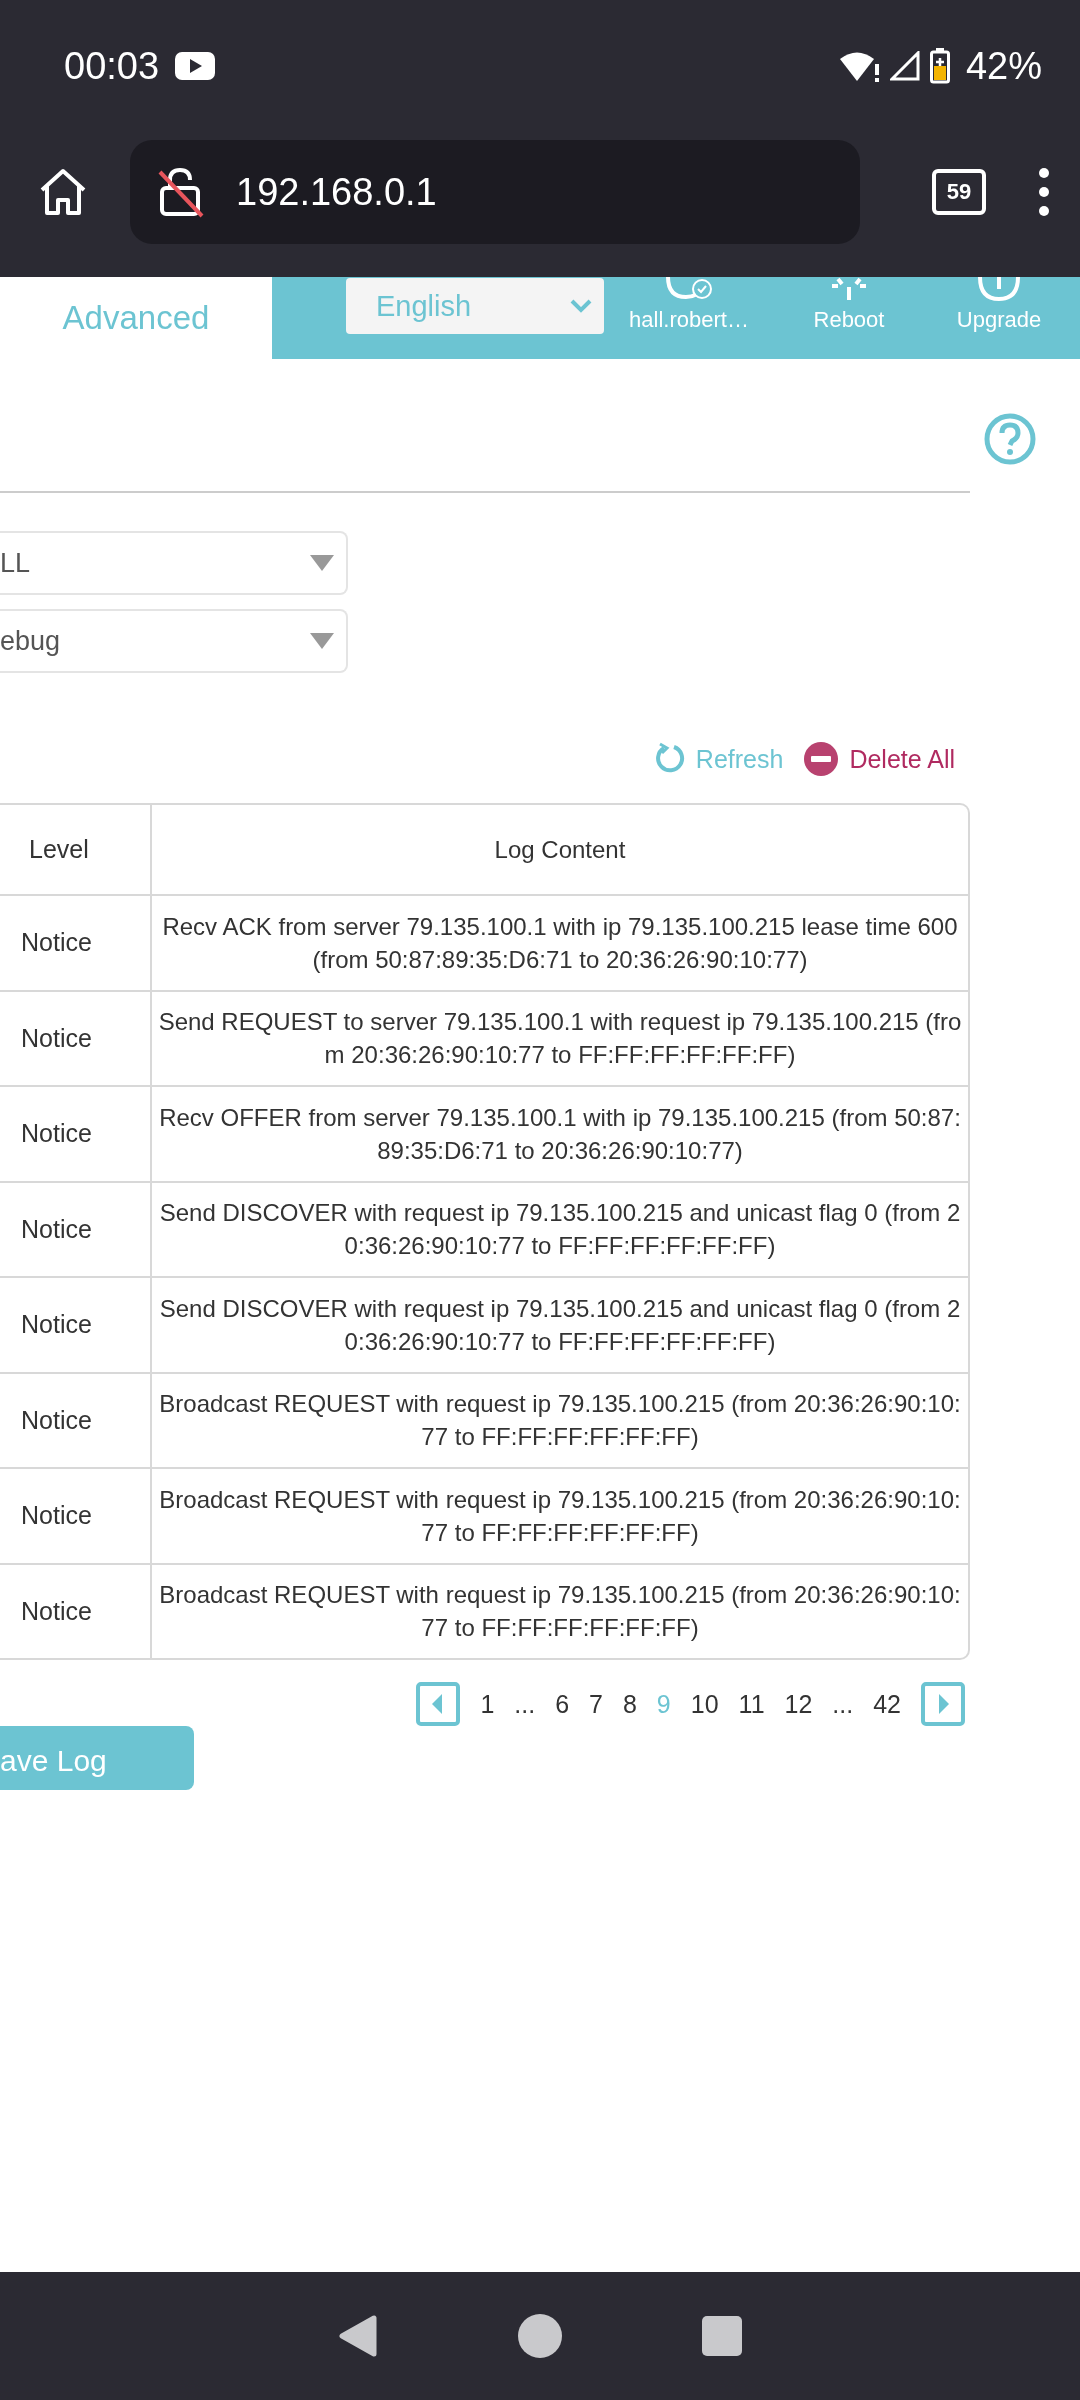  Describe the element at coordinates (1044, 192) in the screenshot. I see `menu-icon` at that location.